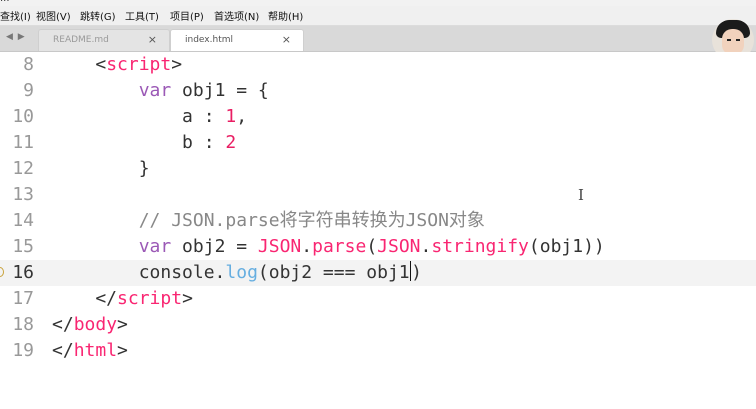  What do you see at coordinates (480, 246) in the screenshot?
I see `code-token: stringify` at bounding box center [480, 246].